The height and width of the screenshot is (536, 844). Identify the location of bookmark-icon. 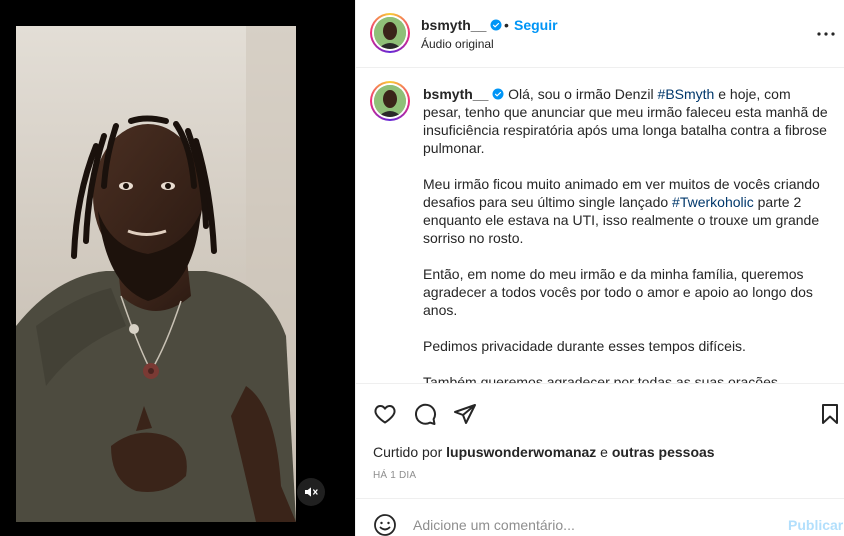
(830, 414).